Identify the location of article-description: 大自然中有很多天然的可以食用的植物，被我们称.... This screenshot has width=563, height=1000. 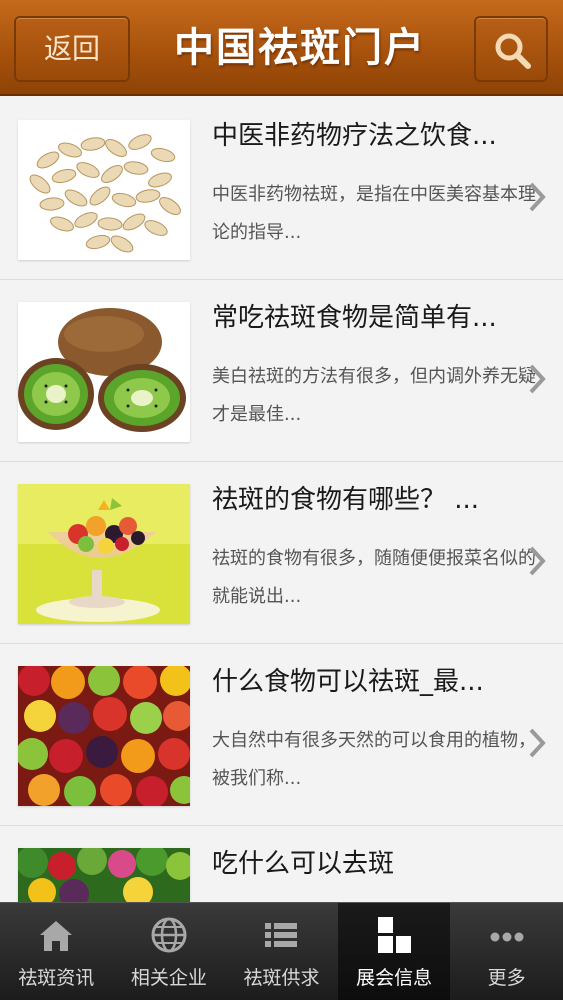
(374, 759).